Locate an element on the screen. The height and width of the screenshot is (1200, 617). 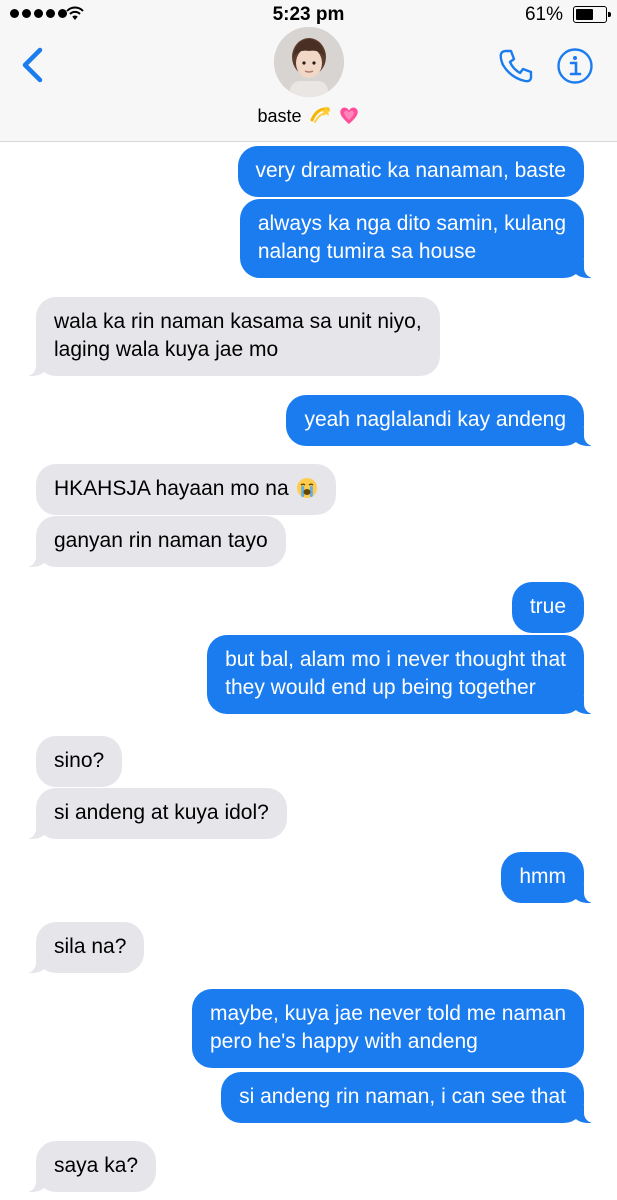
message-bubble-sent: si andeng rin naman, i can see that is located at coordinates (409, 1097).